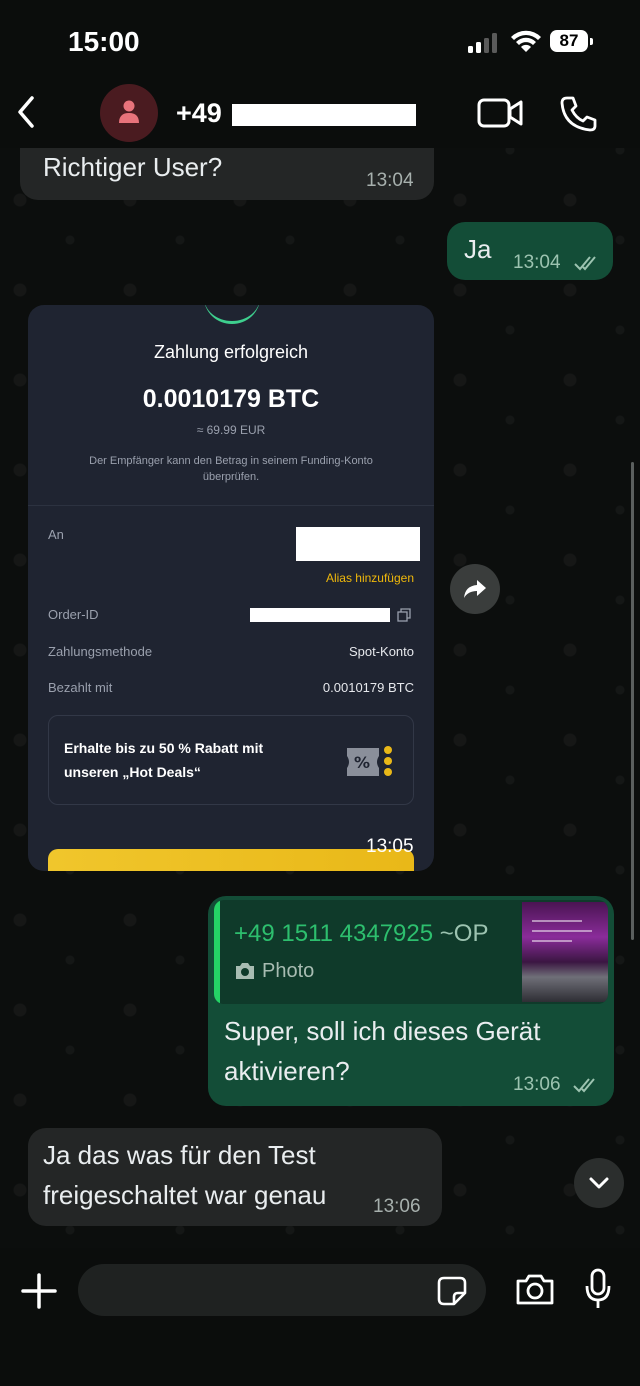  I want to click on chevron-down-icon, so click(599, 1183).